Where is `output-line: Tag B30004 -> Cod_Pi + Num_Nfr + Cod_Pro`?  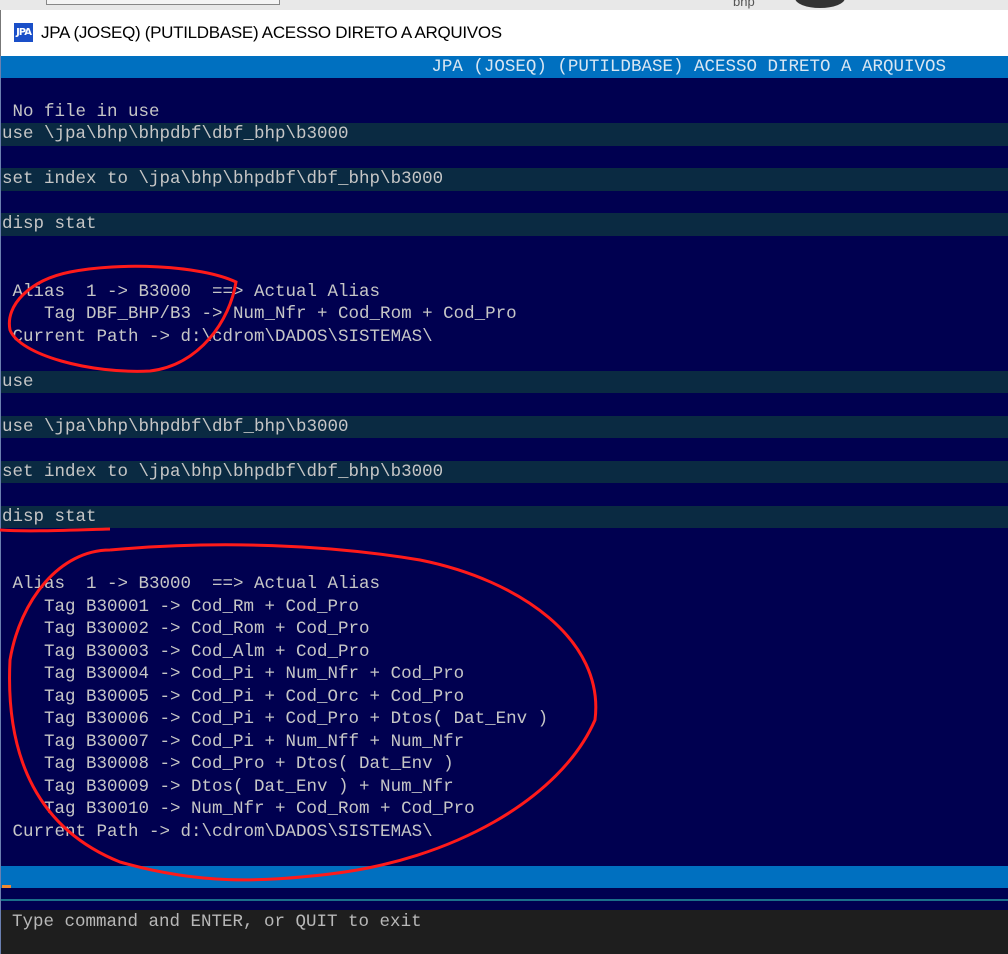 output-line: Tag B30004 -> Cod_Pi + Num_Nfr + Cod_Pro is located at coordinates (233, 674).